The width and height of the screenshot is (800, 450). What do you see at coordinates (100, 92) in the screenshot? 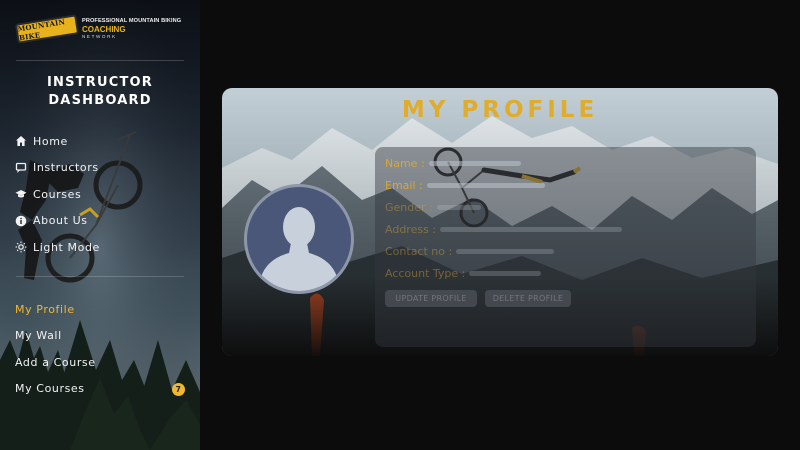
I see `dashboard-title: INSTRUCTOR DASHBOARD` at bounding box center [100, 92].